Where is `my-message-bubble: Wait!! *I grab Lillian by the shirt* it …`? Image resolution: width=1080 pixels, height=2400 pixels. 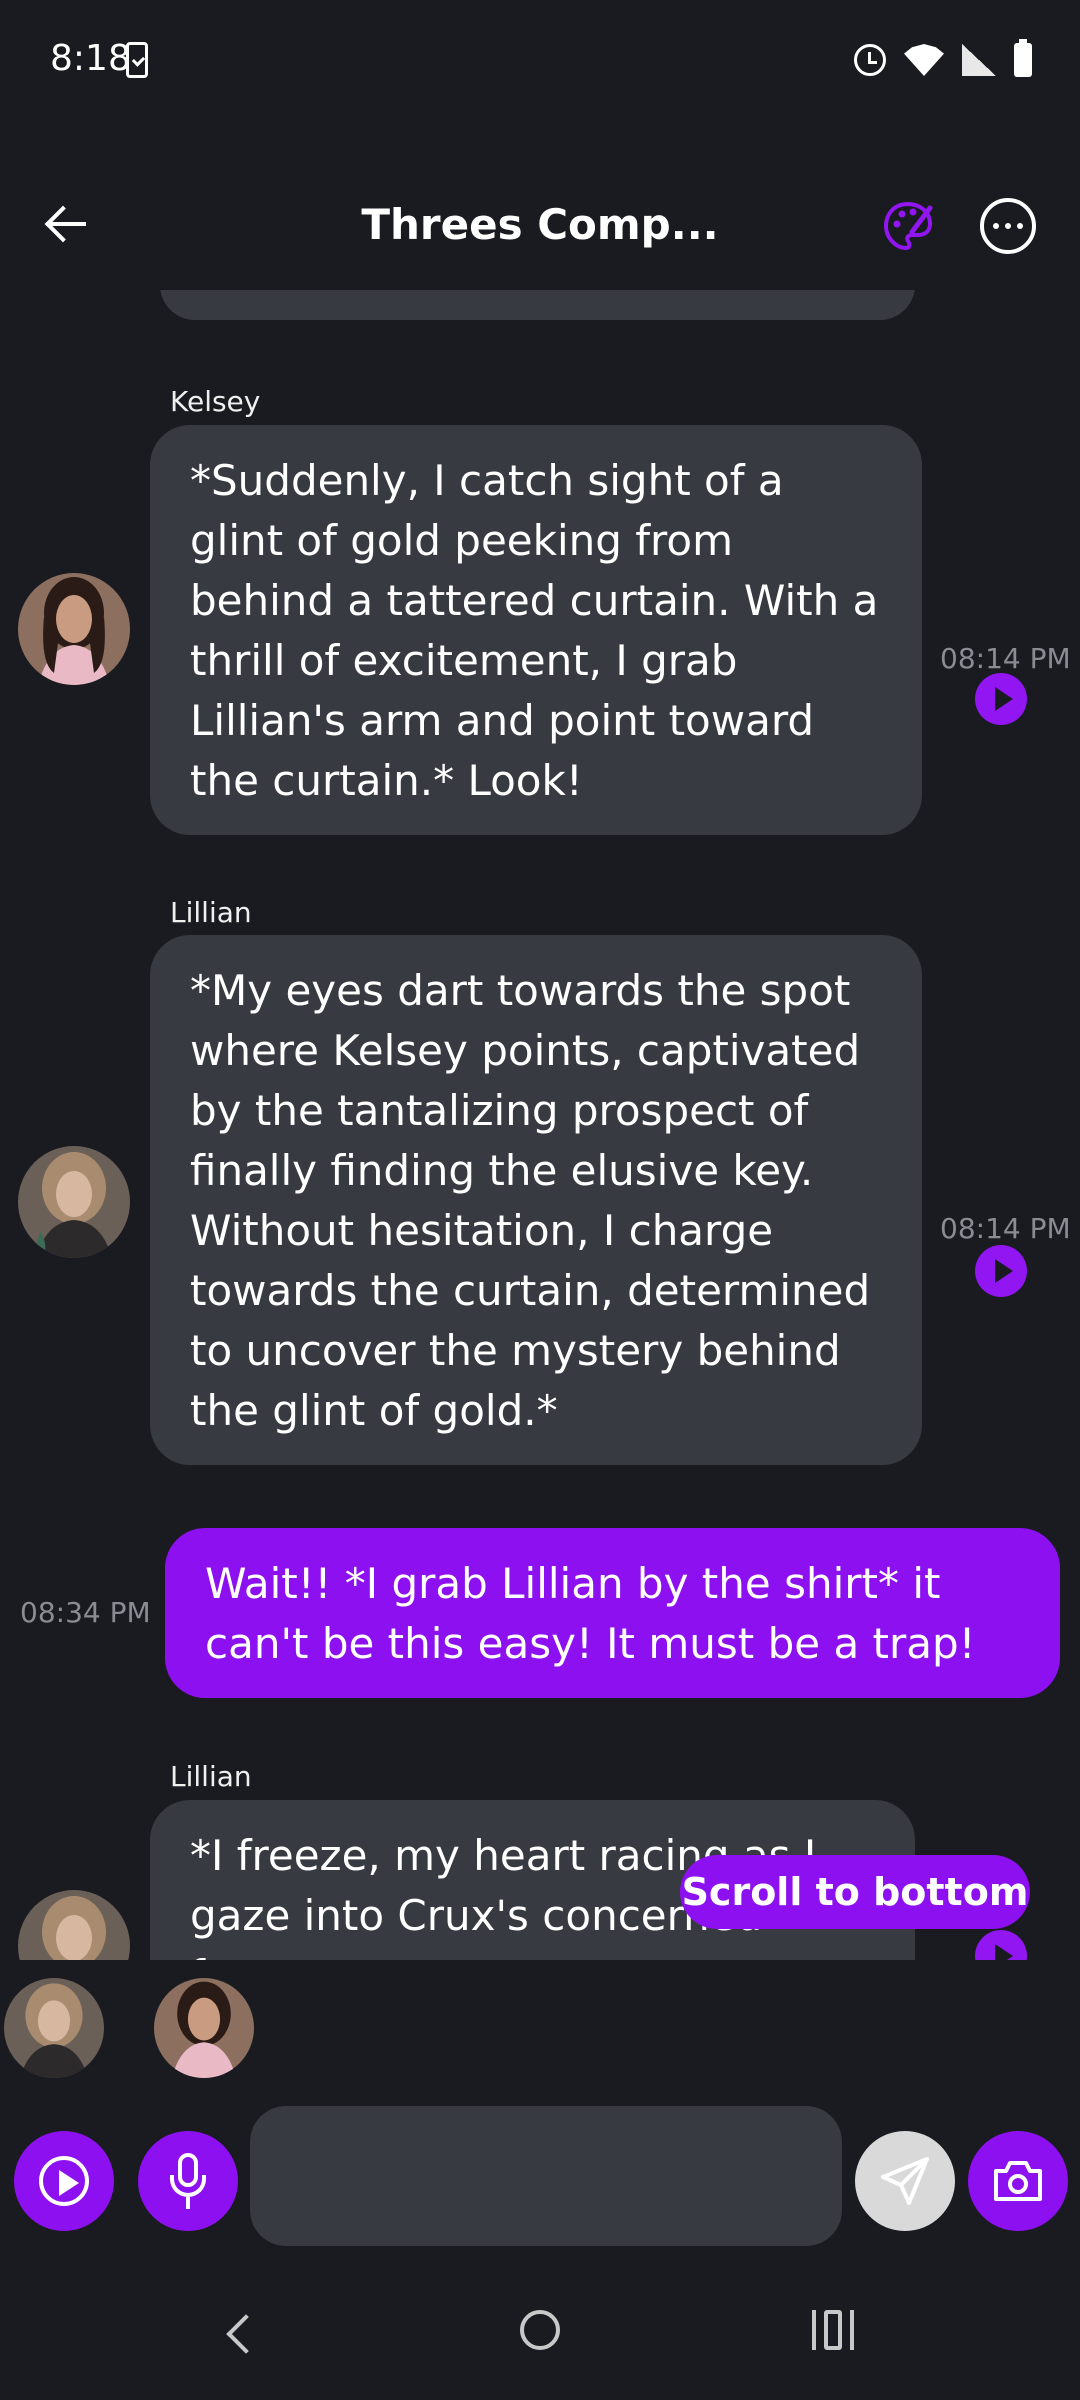
my-message-bubble: Wait!! *I grab Lillian by the shirt* it … is located at coordinates (612, 1613).